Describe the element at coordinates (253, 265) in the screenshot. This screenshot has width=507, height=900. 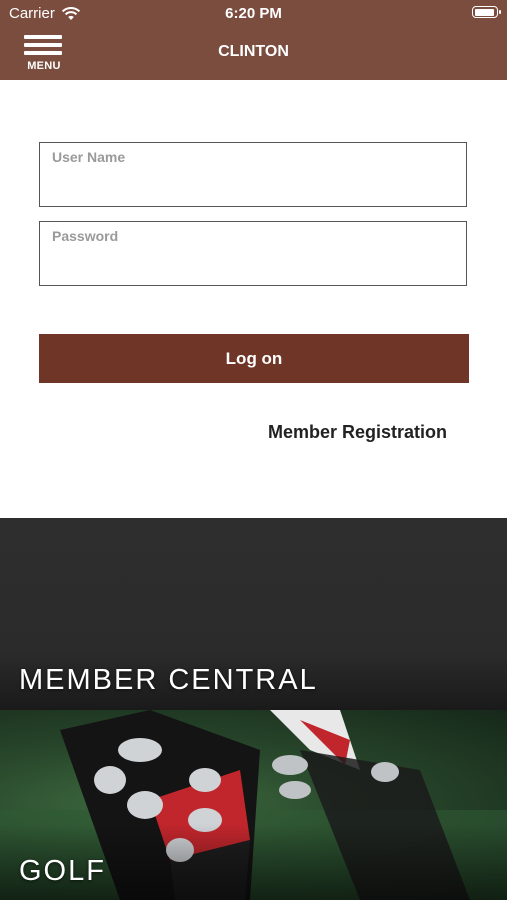
I see `password-input` at that location.